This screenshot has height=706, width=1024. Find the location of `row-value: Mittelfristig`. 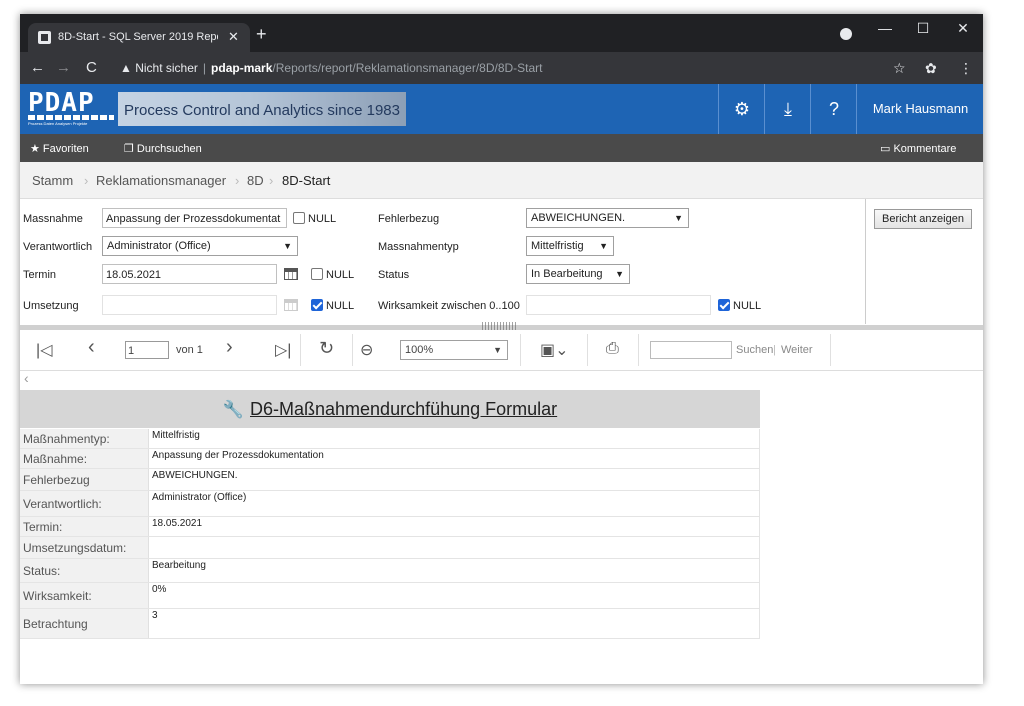

row-value: Mittelfristig is located at coordinates (454, 438).